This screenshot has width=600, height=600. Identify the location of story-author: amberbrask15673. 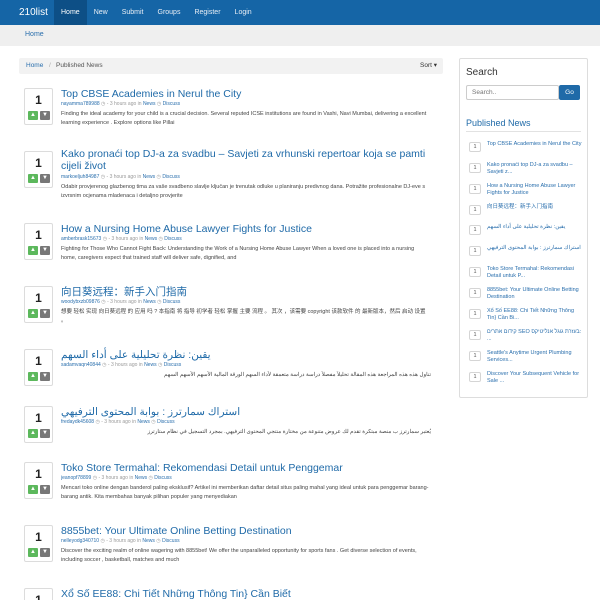
(81, 239).